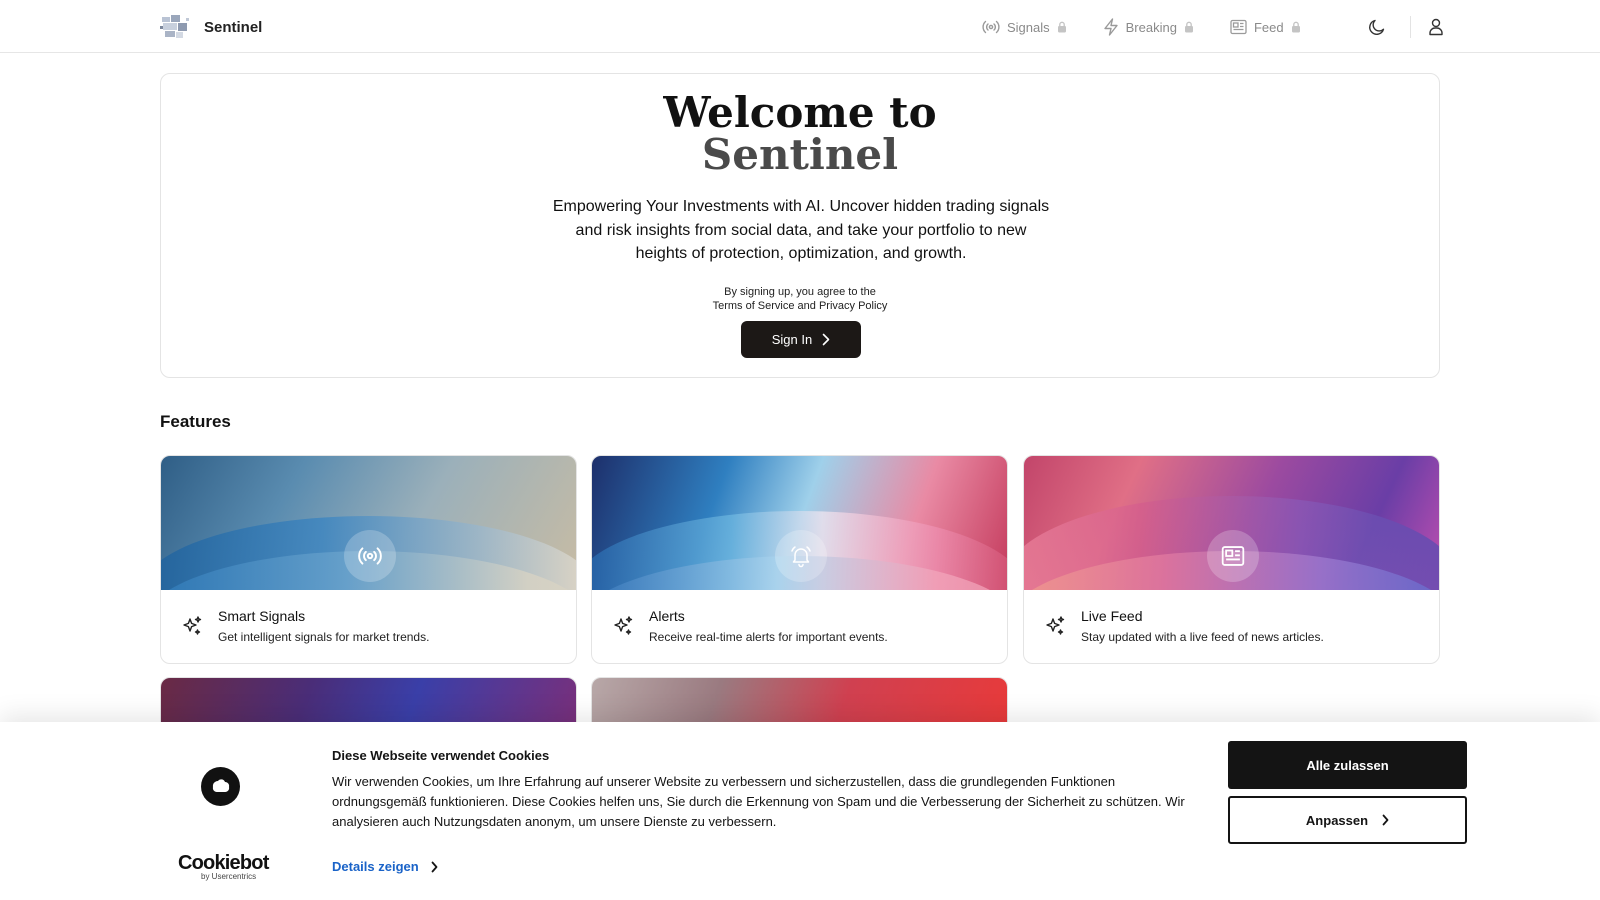 The image size is (1600, 900). I want to click on cookiebot-logo-icon, so click(220, 786).